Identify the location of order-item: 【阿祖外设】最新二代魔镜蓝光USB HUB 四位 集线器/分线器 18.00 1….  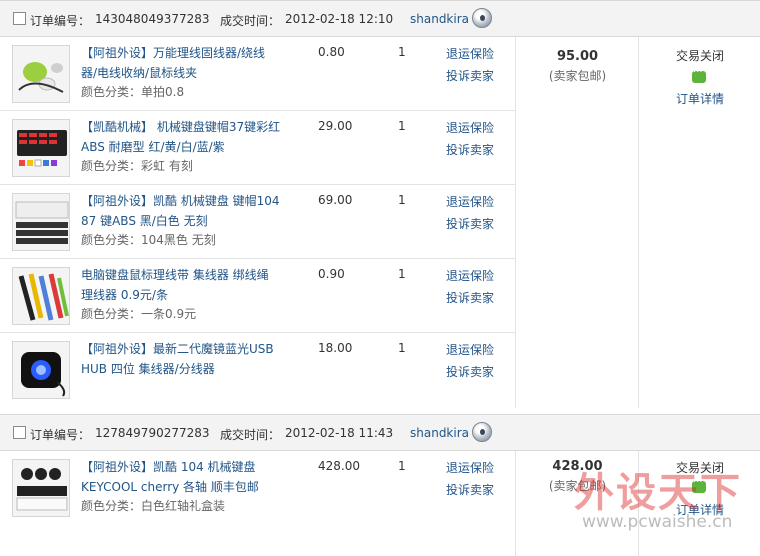
(257, 370).